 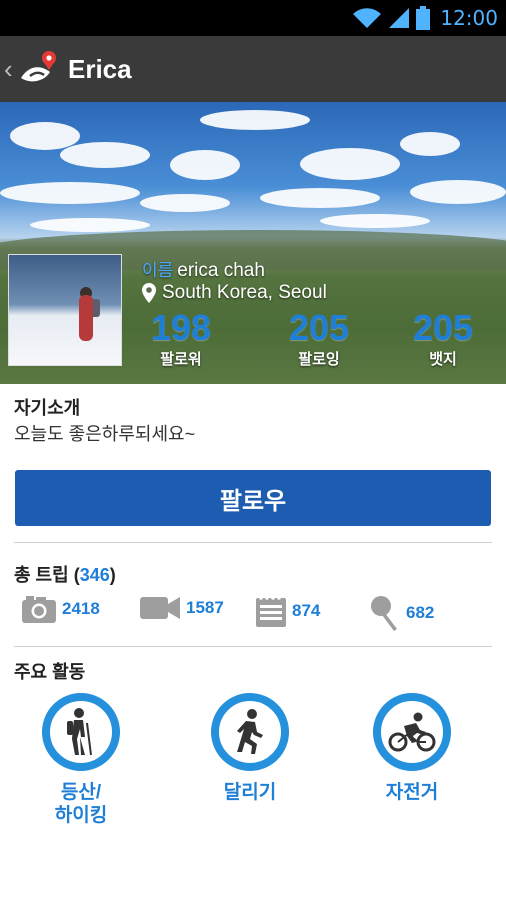 I want to click on trip-stat-audio: 682, so click(x=402, y=613).